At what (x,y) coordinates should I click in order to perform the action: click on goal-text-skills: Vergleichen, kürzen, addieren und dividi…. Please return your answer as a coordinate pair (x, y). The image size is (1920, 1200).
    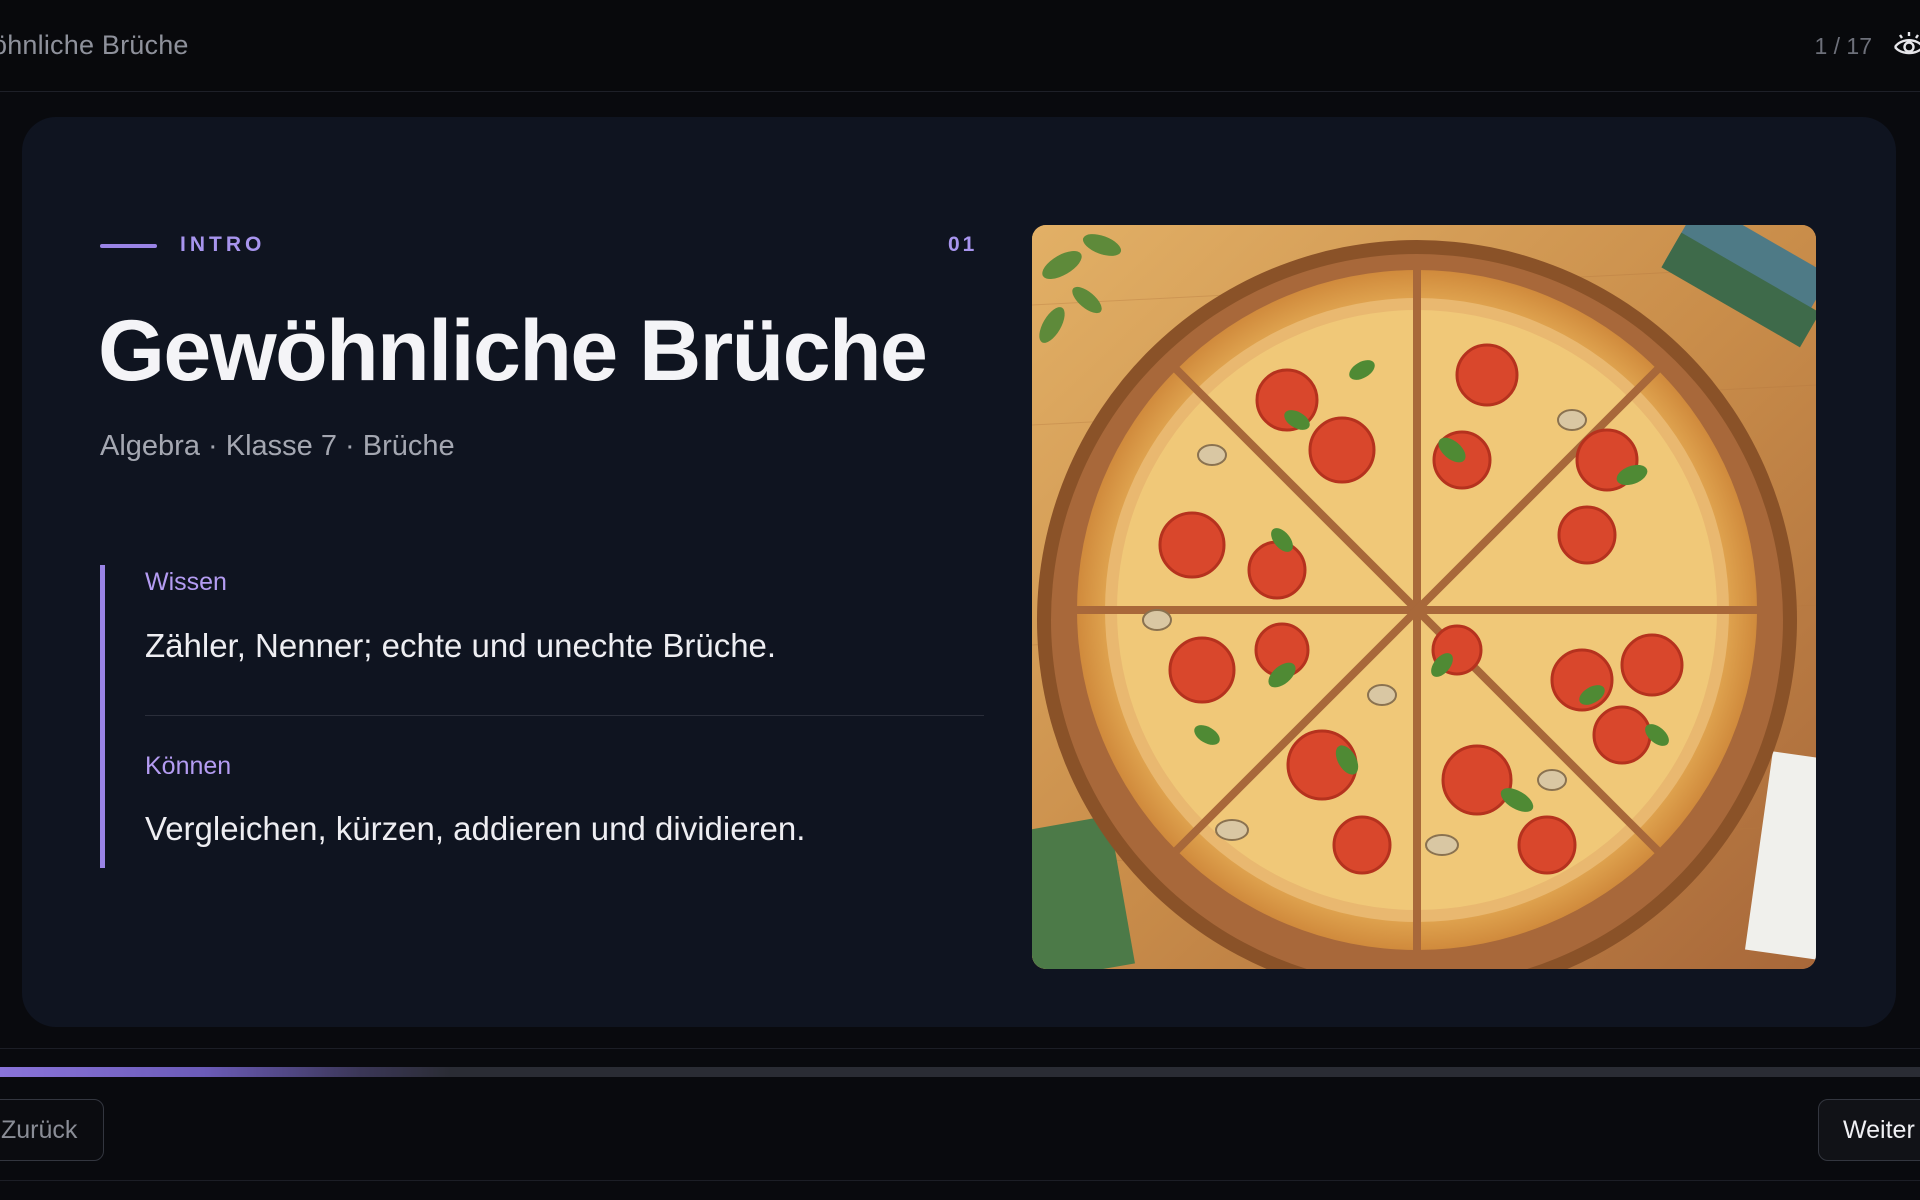
    Looking at the image, I should click on (475, 828).